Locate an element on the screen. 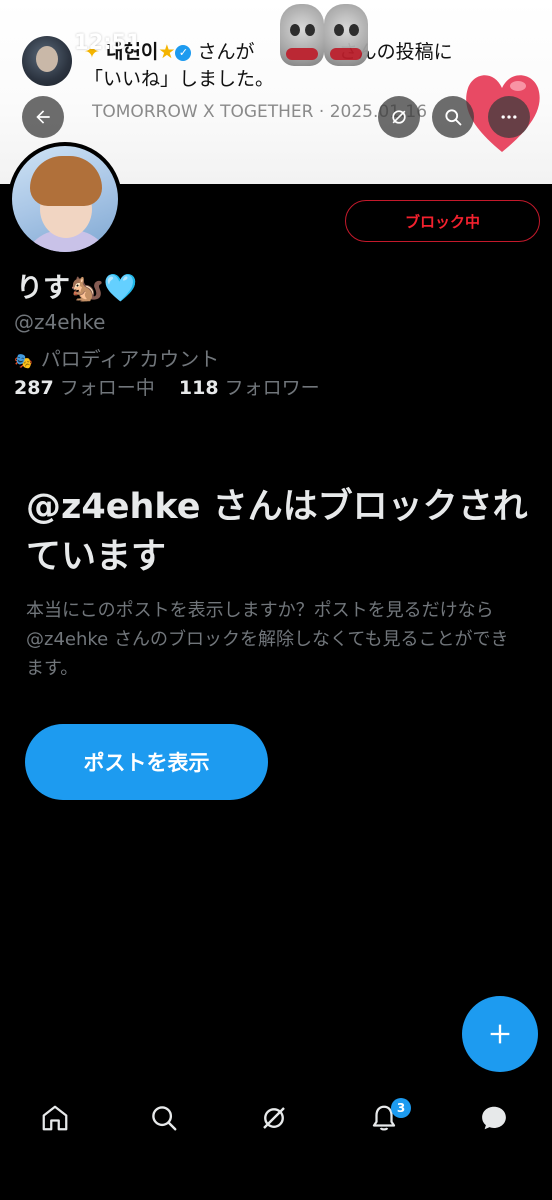  parody-label-text: パロディアカウント is located at coordinates (130, 359).